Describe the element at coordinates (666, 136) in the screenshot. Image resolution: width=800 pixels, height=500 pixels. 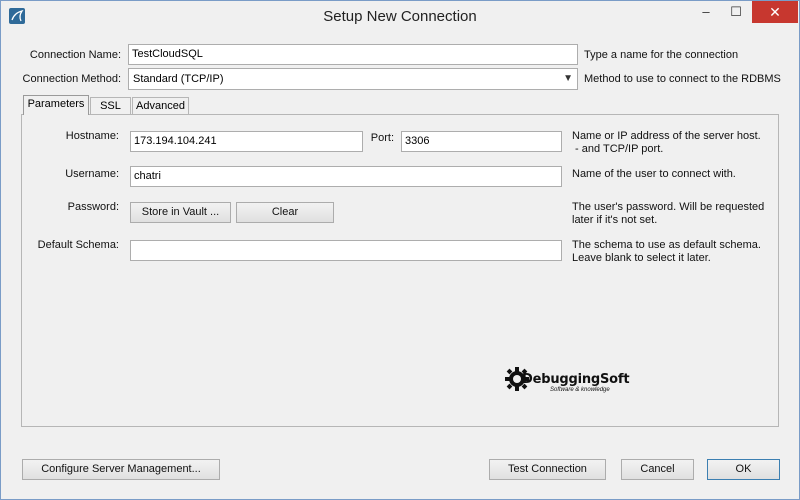
I see `hostname-hint-line1: Name or IP address of the server host.` at that location.